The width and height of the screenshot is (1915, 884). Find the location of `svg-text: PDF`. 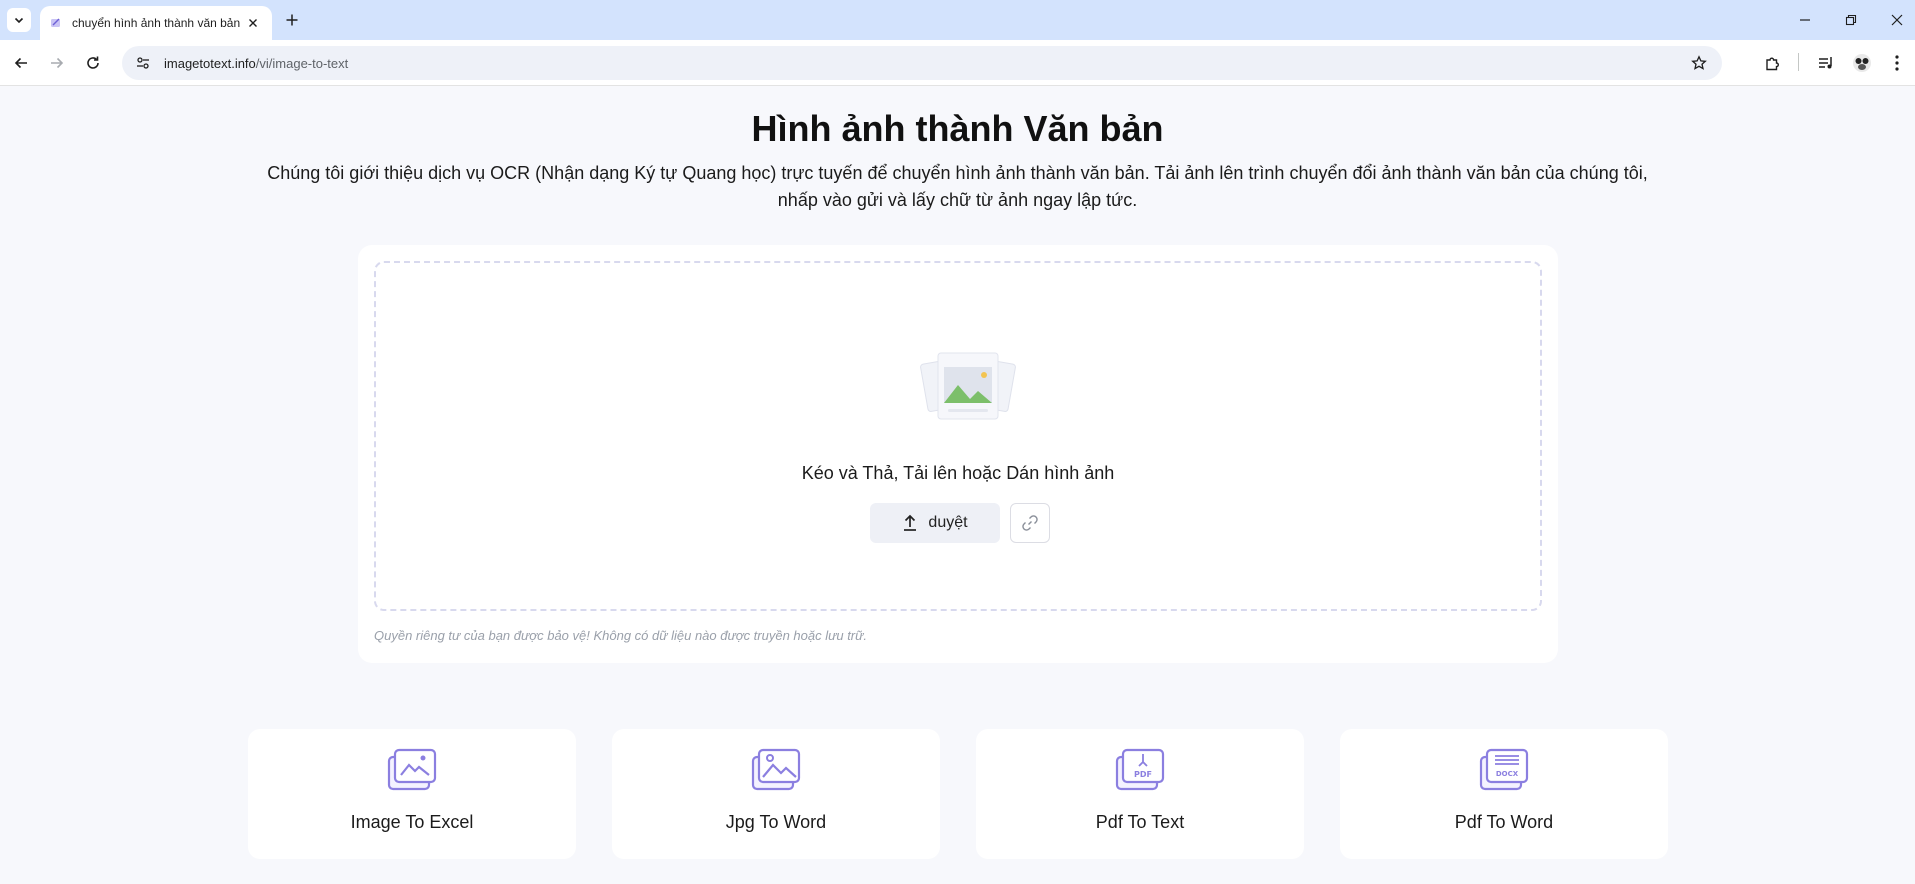

svg-text: PDF is located at coordinates (1143, 774).